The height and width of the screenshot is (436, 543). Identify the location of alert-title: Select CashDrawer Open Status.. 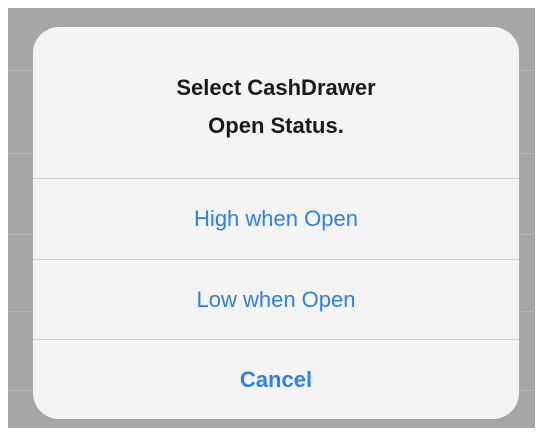
(276, 106).